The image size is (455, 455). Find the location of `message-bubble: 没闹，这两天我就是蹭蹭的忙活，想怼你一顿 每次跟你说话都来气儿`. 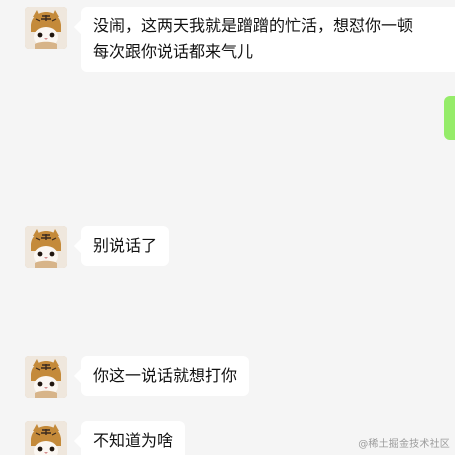

message-bubble: 没闹，这两天我就是蹭蹭的忙活，想怼你一顿 每次跟你说话都来气儿 is located at coordinates (268, 39).